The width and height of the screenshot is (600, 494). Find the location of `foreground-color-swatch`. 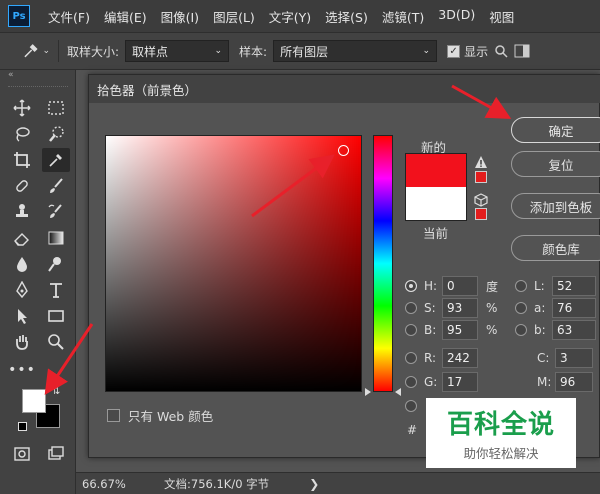

foreground-color-swatch is located at coordinates (34, 401).